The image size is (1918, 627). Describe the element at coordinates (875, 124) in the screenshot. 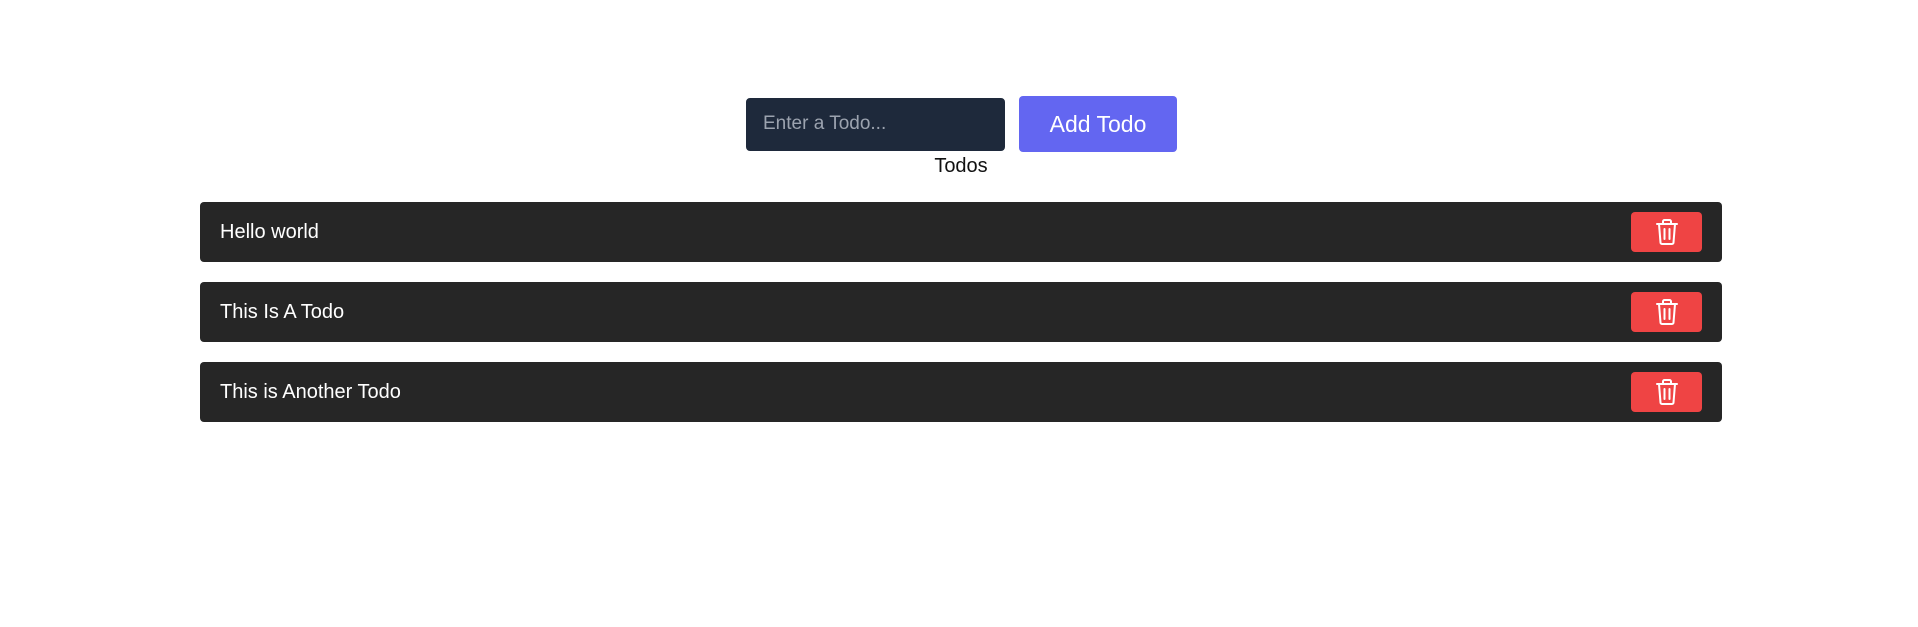

I see `todo-input` at that location.